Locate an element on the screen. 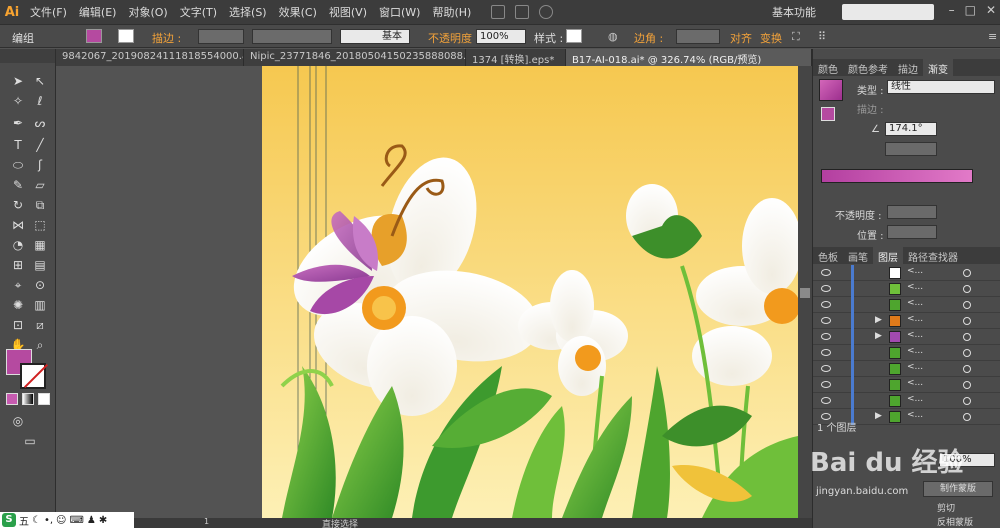 Image resolution: width=1000 pixels, height=528 pixels. search-input is located at coordinates (888, 12).